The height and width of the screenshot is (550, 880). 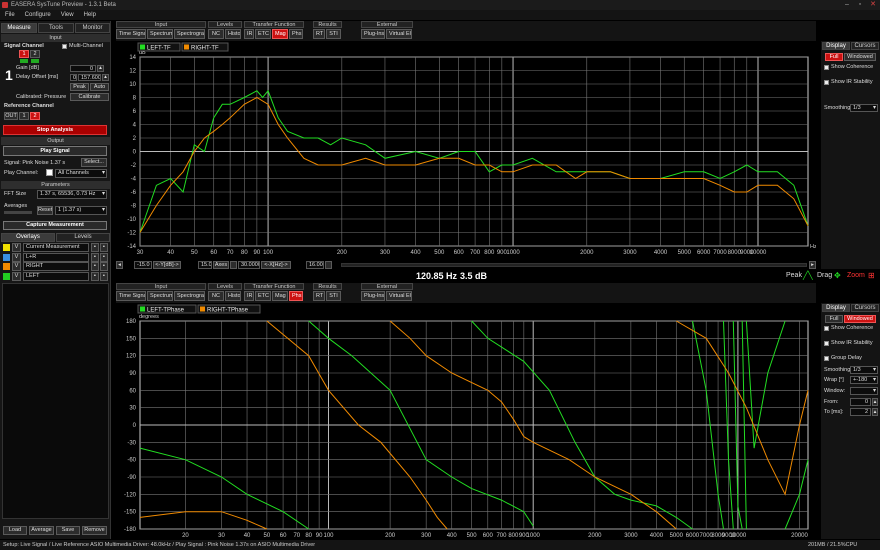 I want to click on gain-spin-icon: ▴, so click(x=100, y=68).